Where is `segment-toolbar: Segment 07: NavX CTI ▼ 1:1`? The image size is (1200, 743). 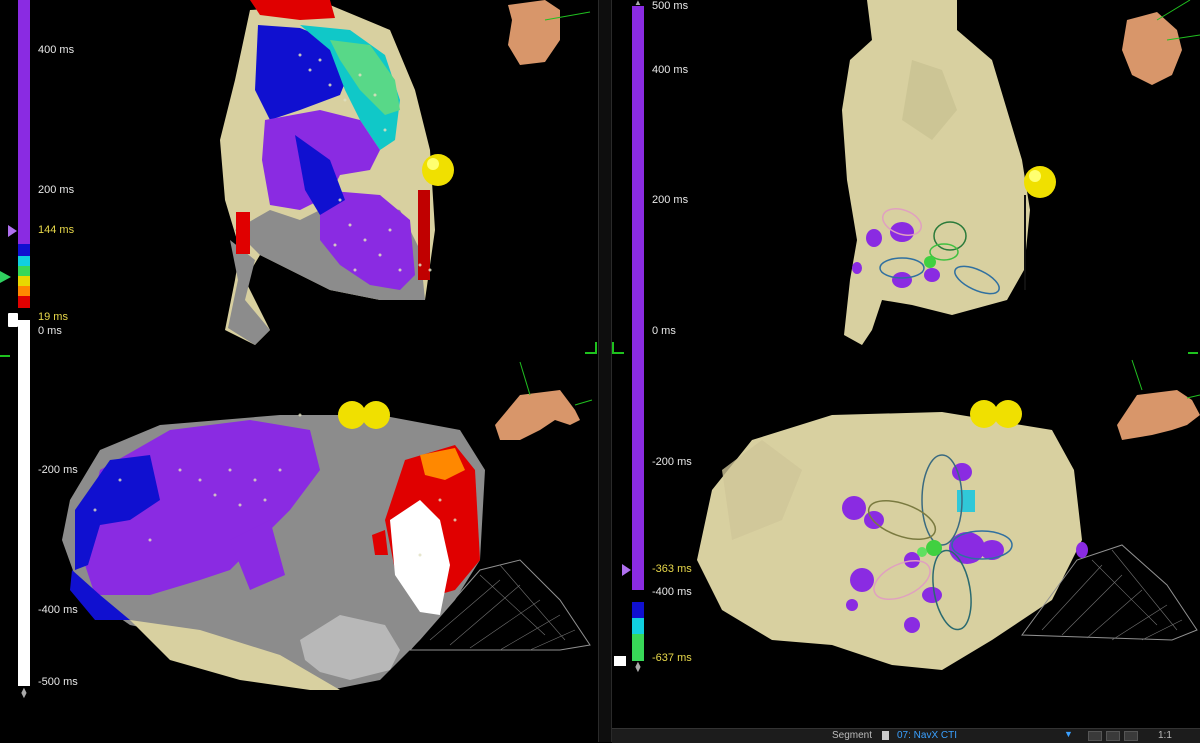 segment-toolbar: Segment 07: NavX CTI ▼ 1:1 is located at coordinates (906, 735).